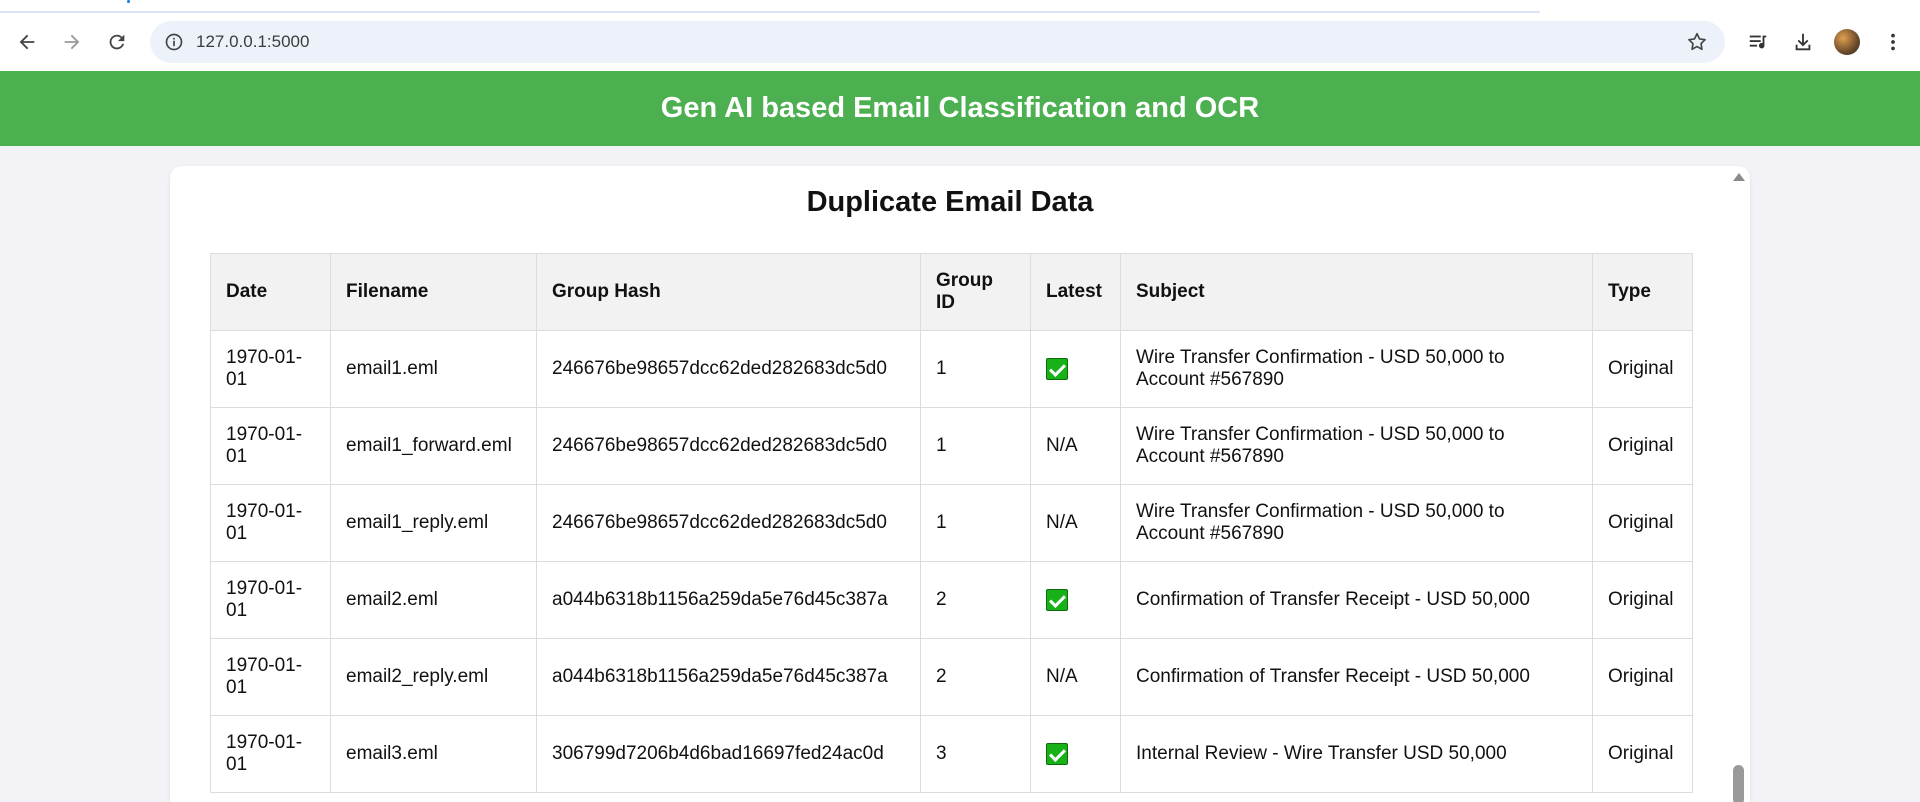 The width and height of the screenshot is (1920, 802). Describe the element at coordinates (728, 292) in the screenshot. I see `column-header-group-hash: Group Hash` at that location.